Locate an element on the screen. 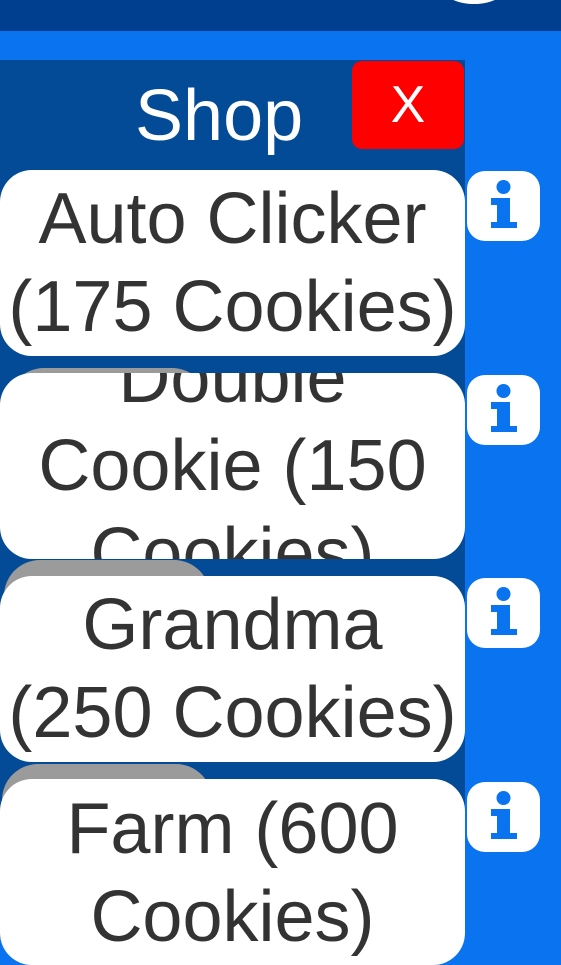 The width and height of the screenshot is (561, 965). shop-item-label: Grandma (250 Cookies) is located at coordinates (232, 669).